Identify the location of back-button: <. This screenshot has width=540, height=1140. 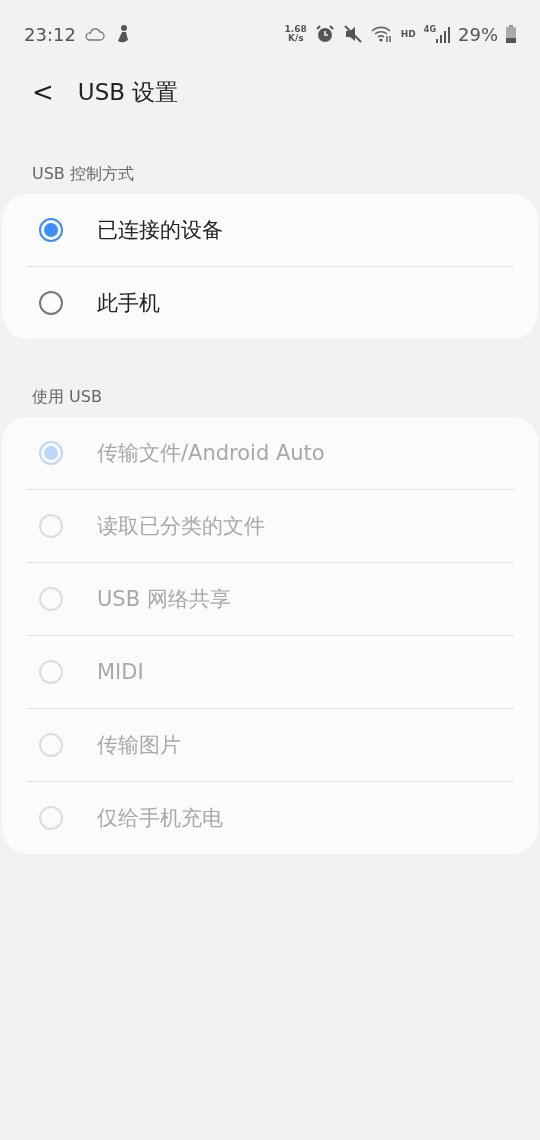
(43, 92).